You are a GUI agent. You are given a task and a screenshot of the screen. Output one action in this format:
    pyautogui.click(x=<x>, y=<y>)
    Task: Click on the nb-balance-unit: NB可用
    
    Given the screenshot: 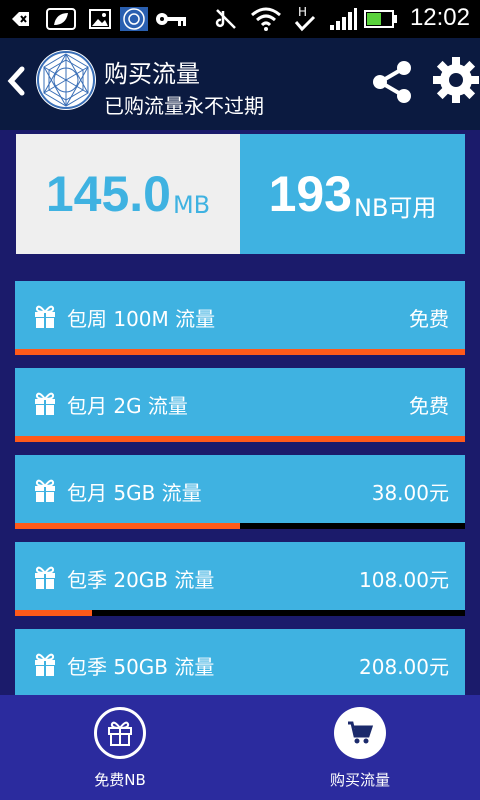 What is the action you would take?
    pyautogui.click(x=395, y=207)
    